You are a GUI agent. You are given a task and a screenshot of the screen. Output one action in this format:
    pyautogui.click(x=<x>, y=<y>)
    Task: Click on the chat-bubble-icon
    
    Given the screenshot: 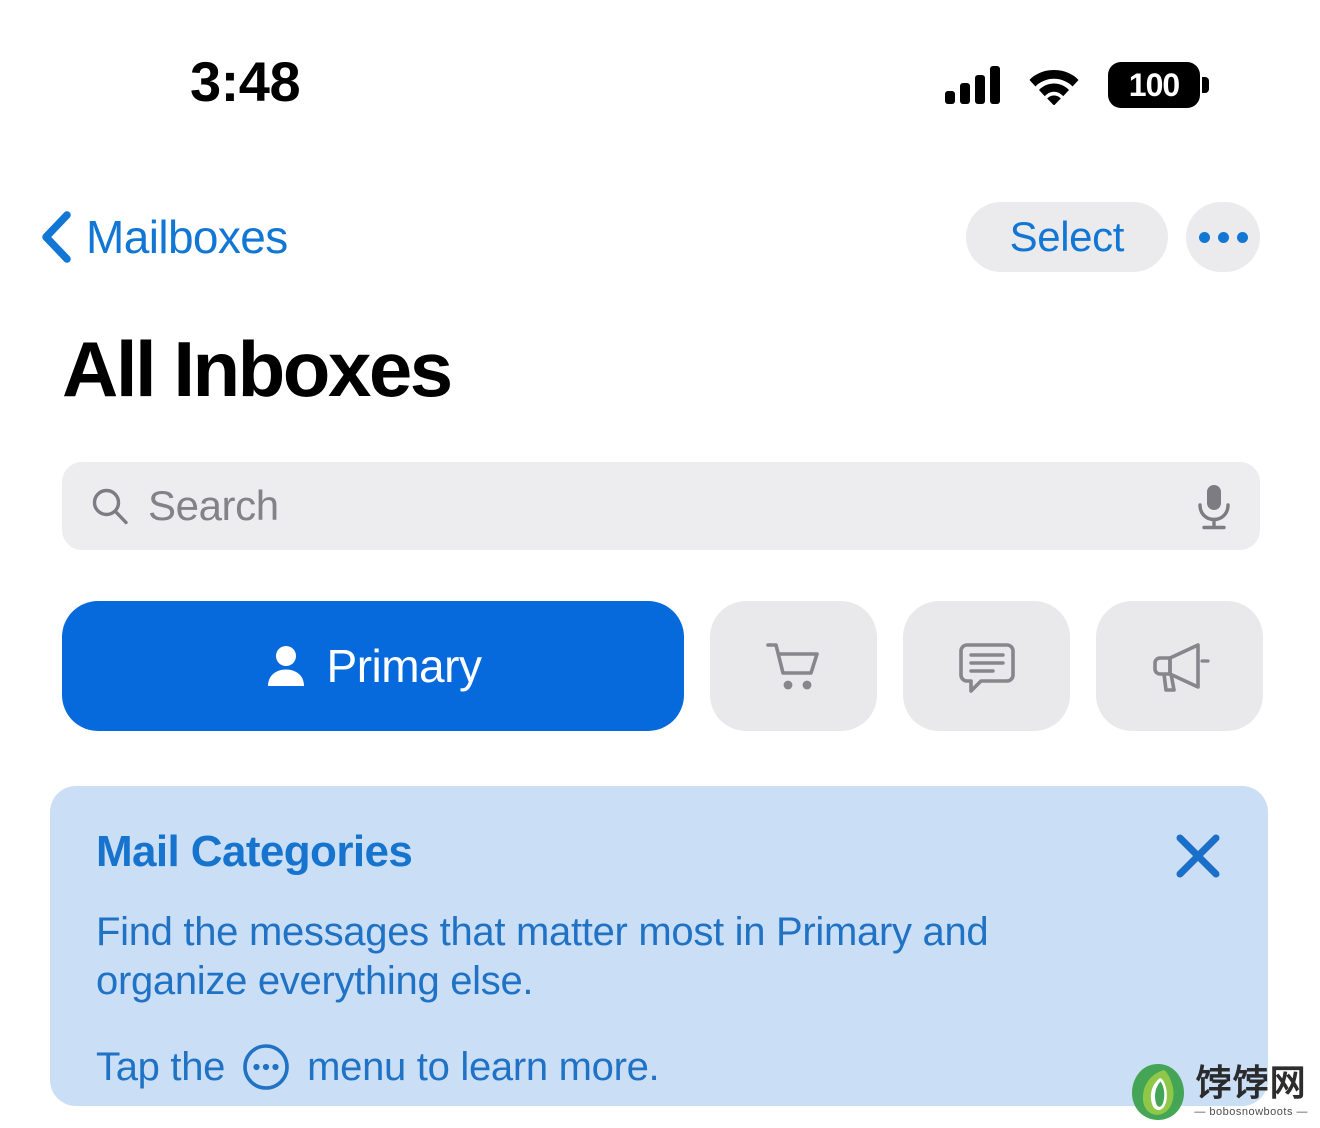 What is the action you would take?
    pyautogui.click(x=986, y=668)
    